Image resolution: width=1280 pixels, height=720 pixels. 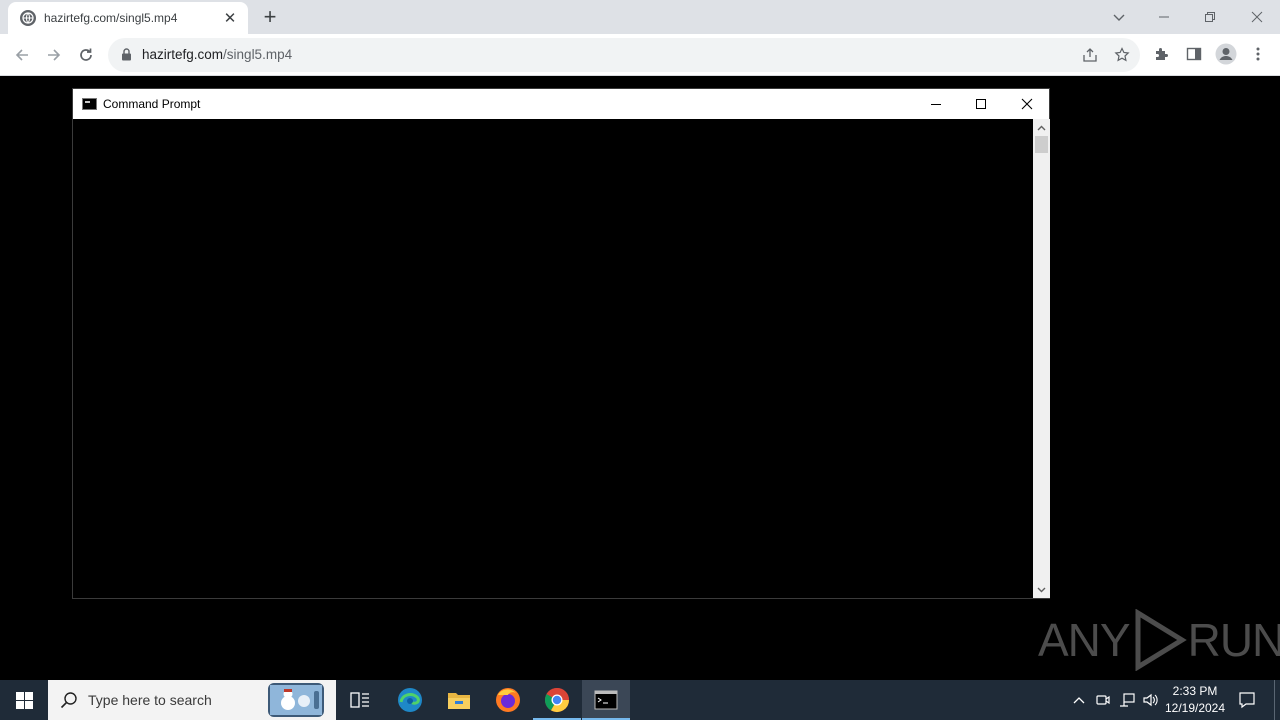 I want to click on cmd-icon, so click(x=89, y=104).